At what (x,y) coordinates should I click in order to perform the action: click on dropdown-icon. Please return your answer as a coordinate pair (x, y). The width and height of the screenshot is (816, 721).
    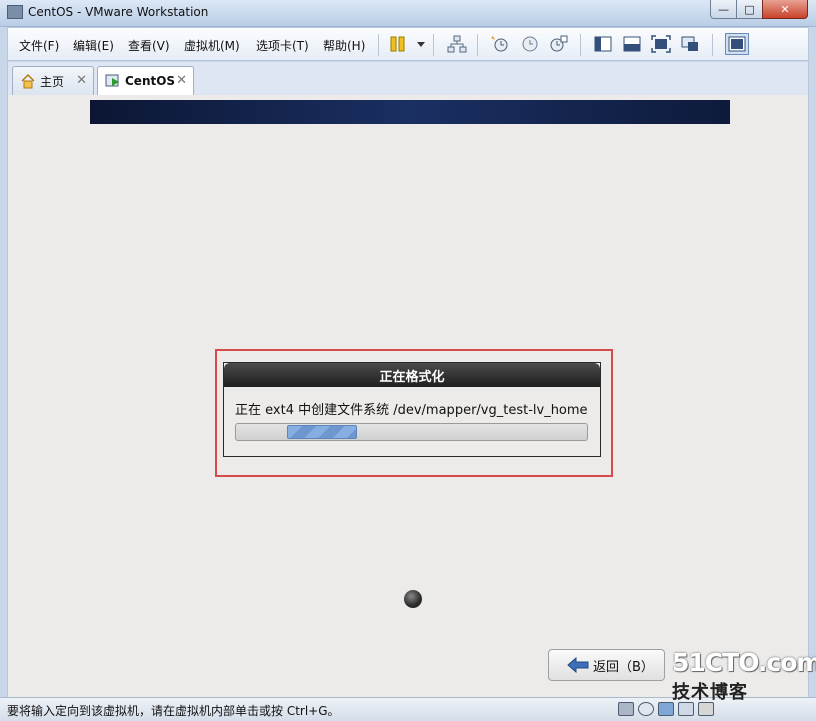
    Looking at the image, I should click on (418, 44).